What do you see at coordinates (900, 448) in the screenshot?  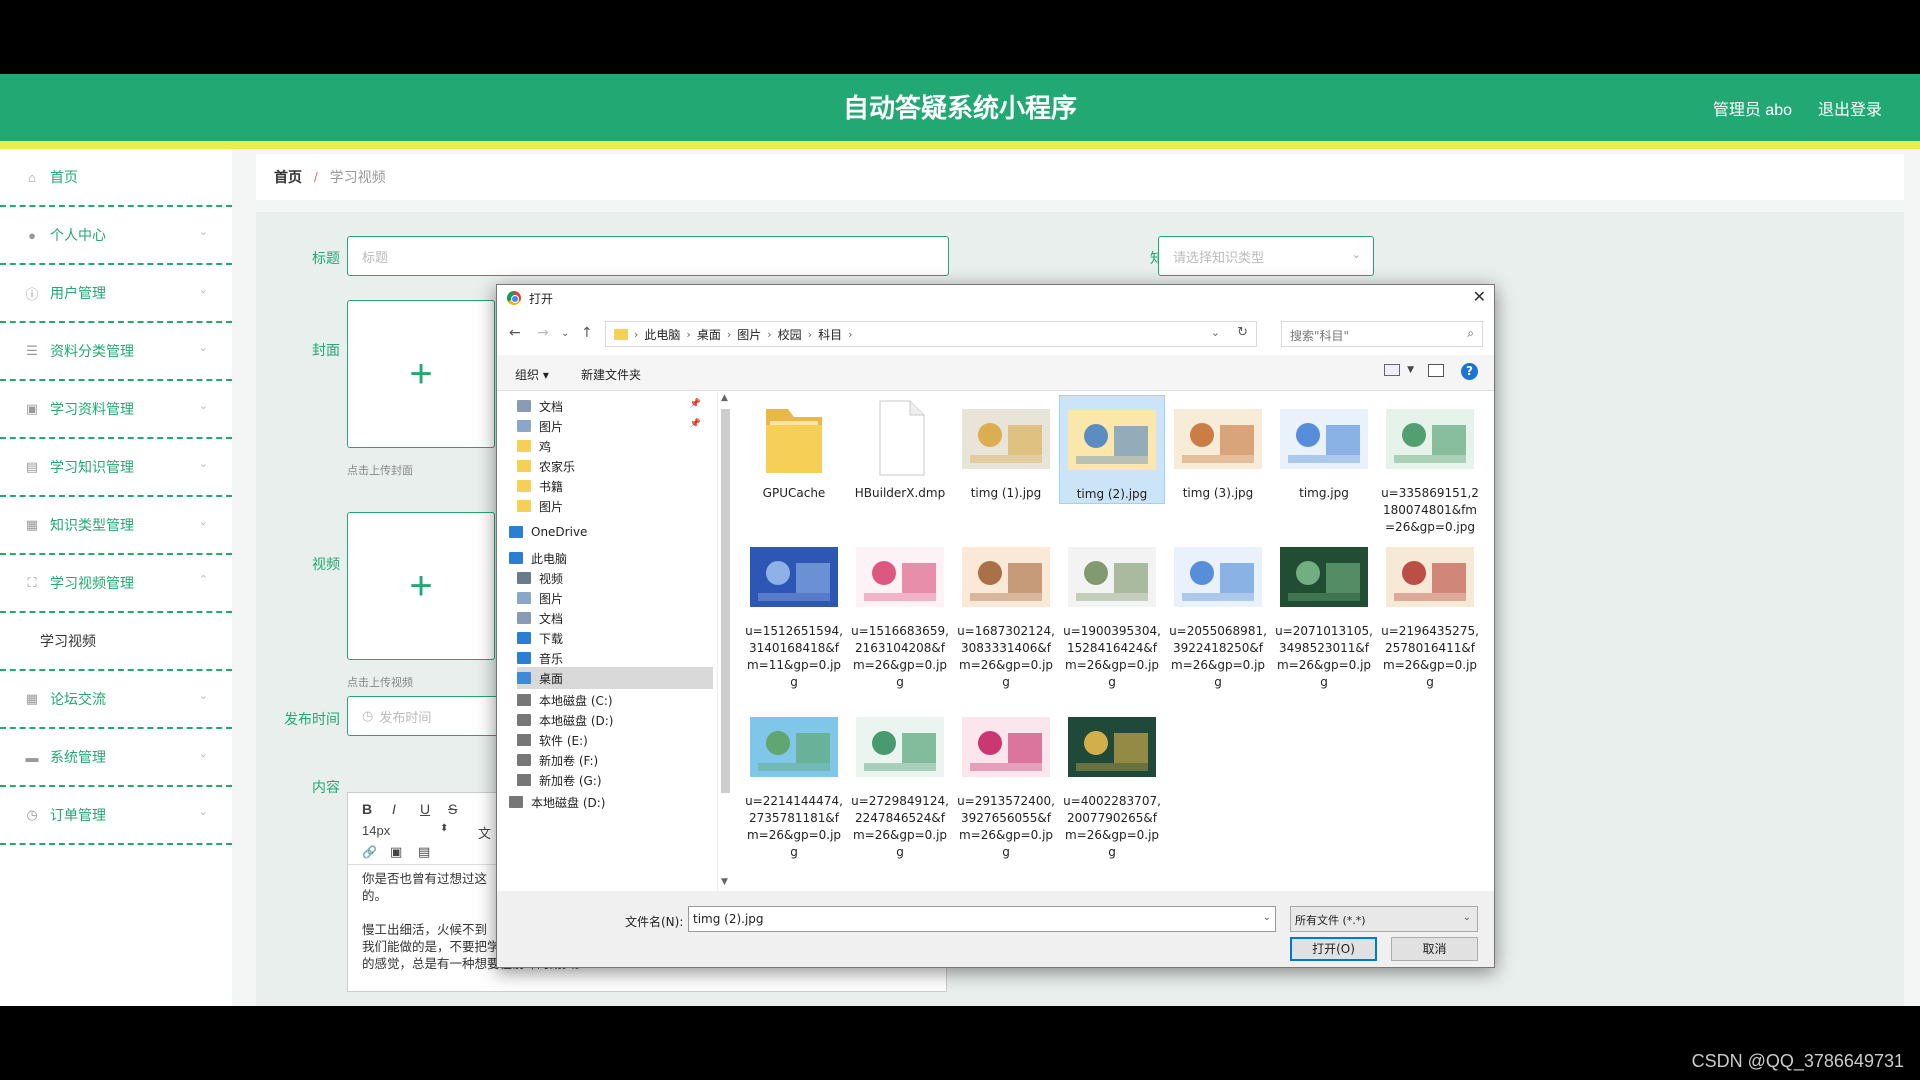 I see `file-item: HBuilderX.dmp` at bounding box center [900, 448].